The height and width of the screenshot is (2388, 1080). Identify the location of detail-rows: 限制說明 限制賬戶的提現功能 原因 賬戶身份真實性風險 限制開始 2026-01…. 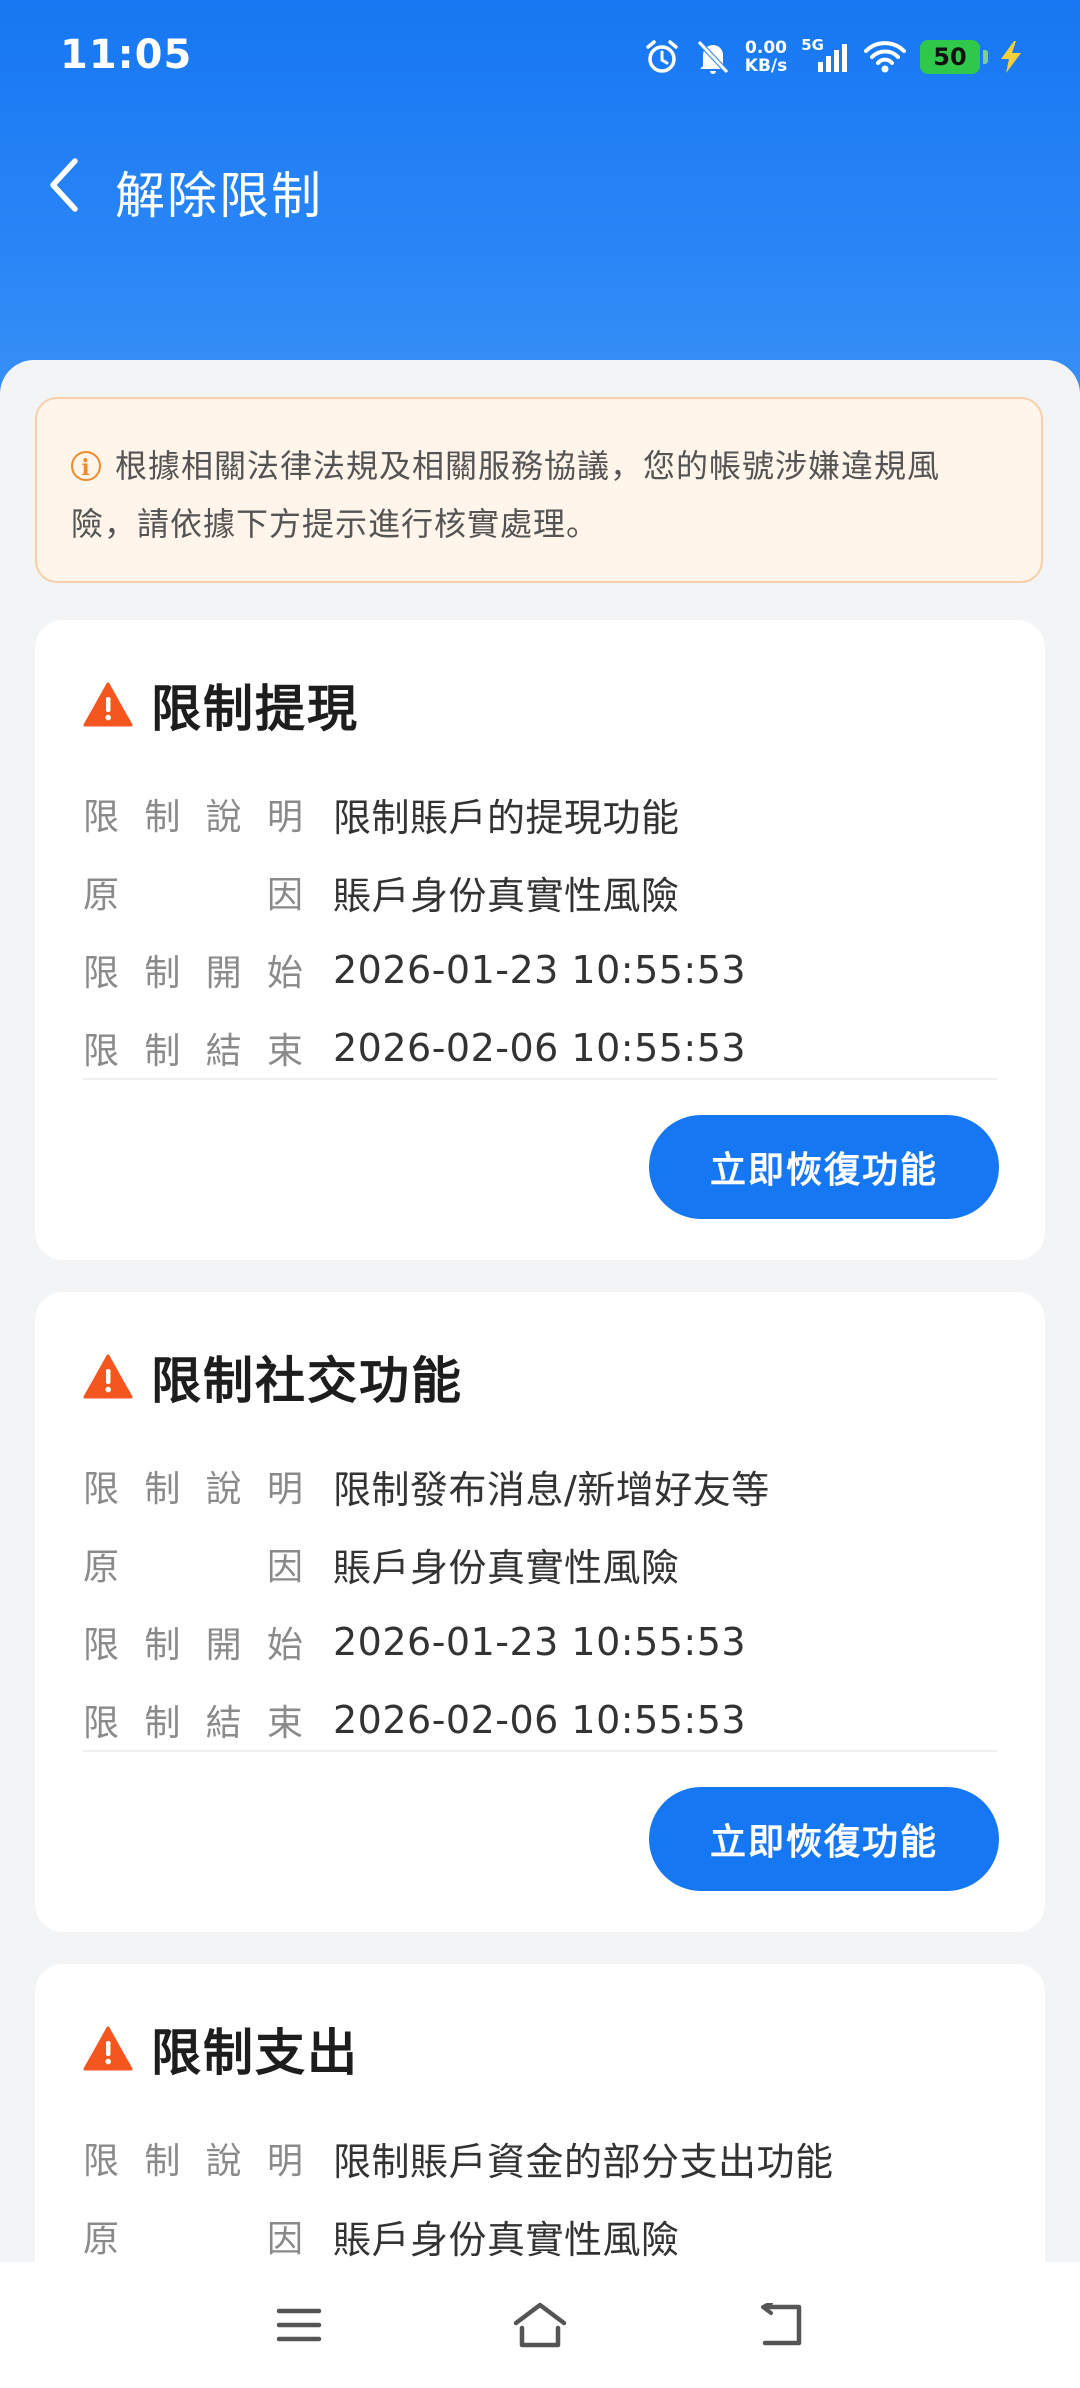
(540, 931).